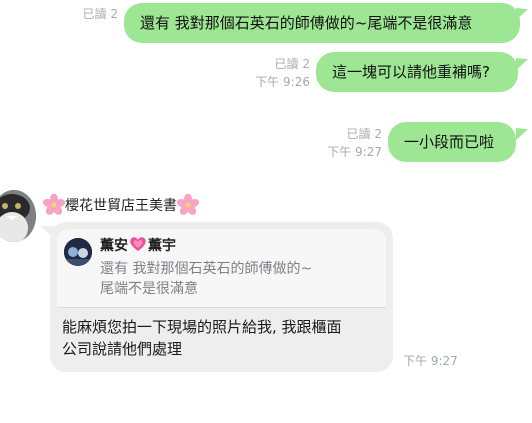 The width and height of the screenshot is (532, 423). Describe the element at coordinates (306, 23) in the screenshot. I see `message-text: 還有 我對那個石英石的師傅做的~尾端不是很滿意` at that location.